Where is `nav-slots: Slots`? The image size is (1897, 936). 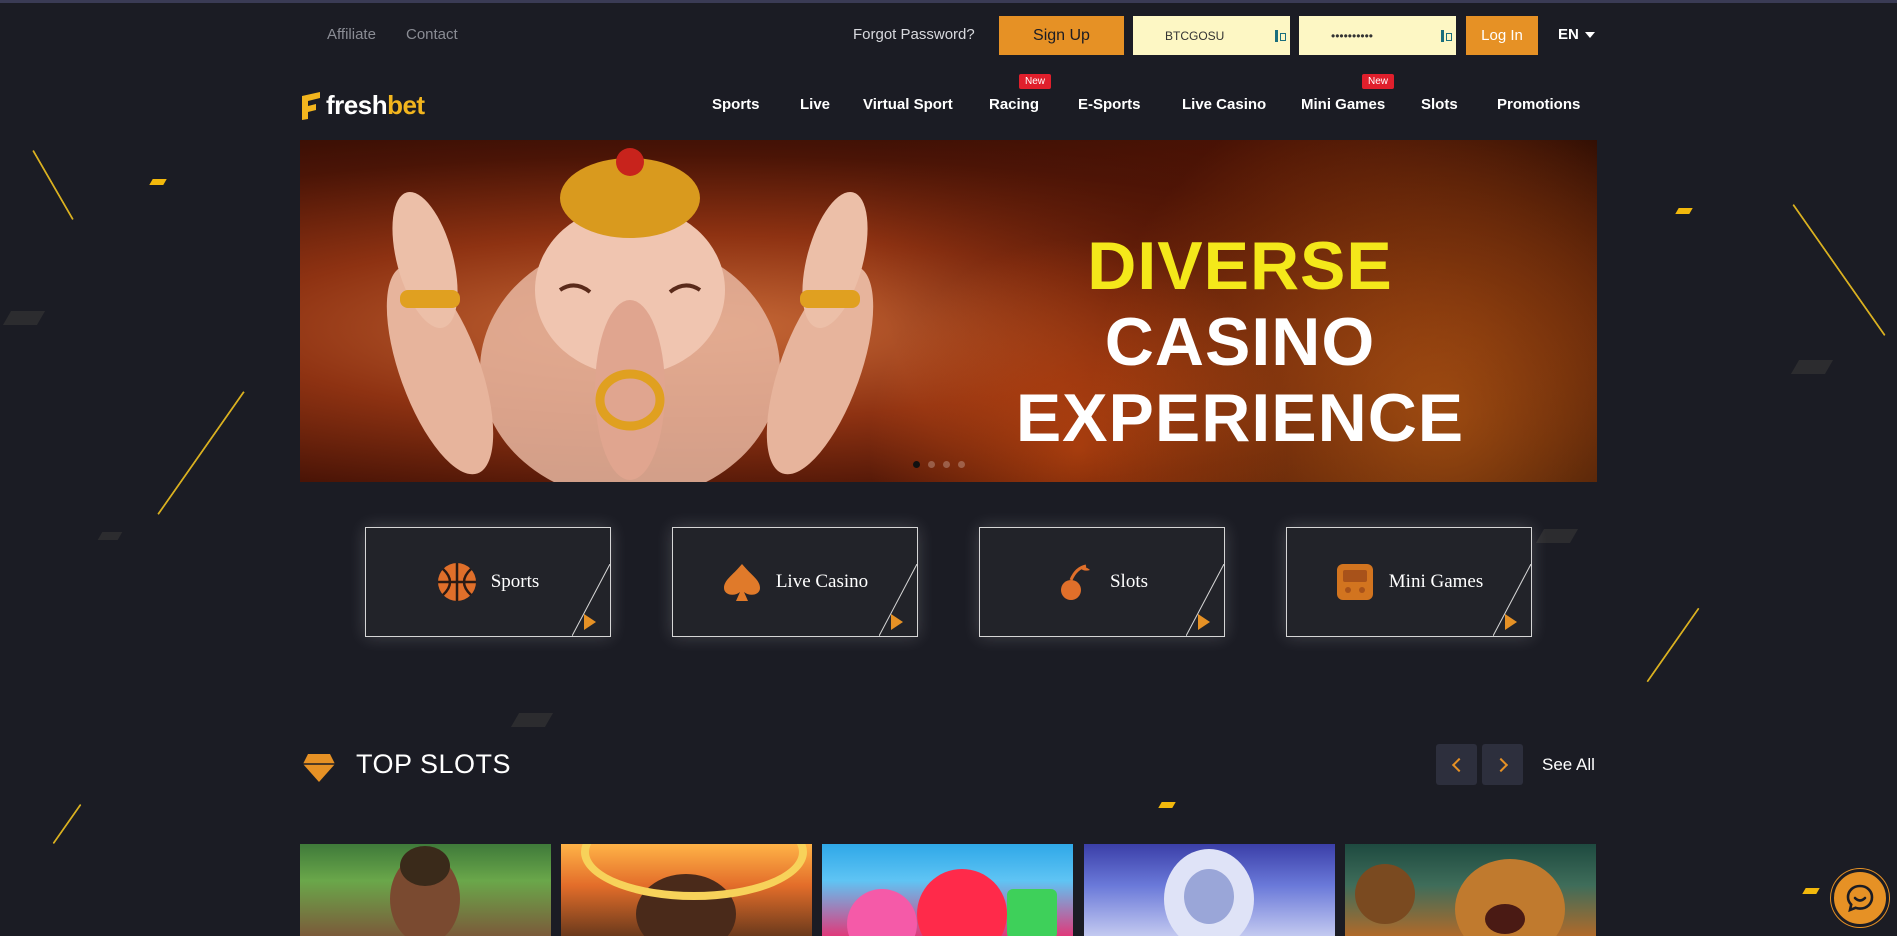
nav-slots: Slots is located at coordinates (1439, 104).